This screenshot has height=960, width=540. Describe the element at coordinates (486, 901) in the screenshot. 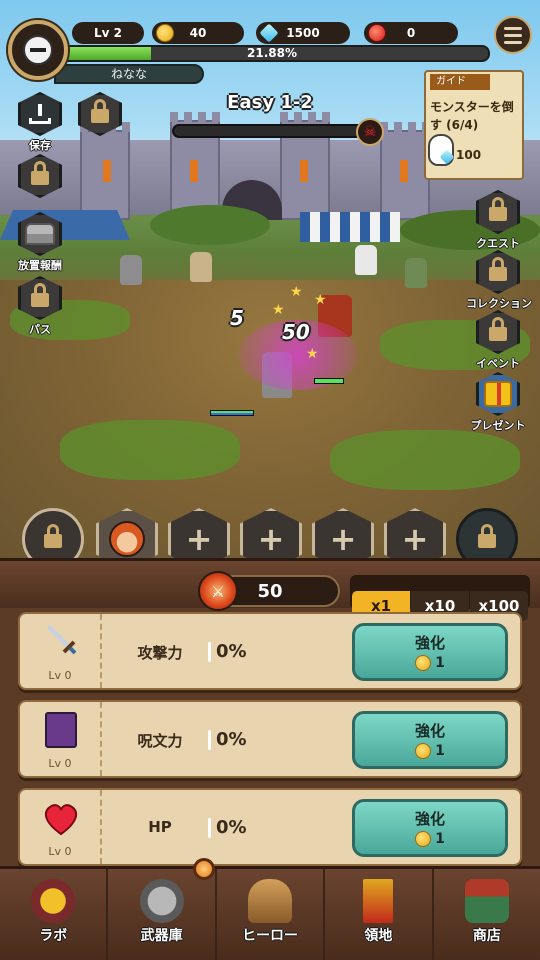

I see `shop-icon` at that location.